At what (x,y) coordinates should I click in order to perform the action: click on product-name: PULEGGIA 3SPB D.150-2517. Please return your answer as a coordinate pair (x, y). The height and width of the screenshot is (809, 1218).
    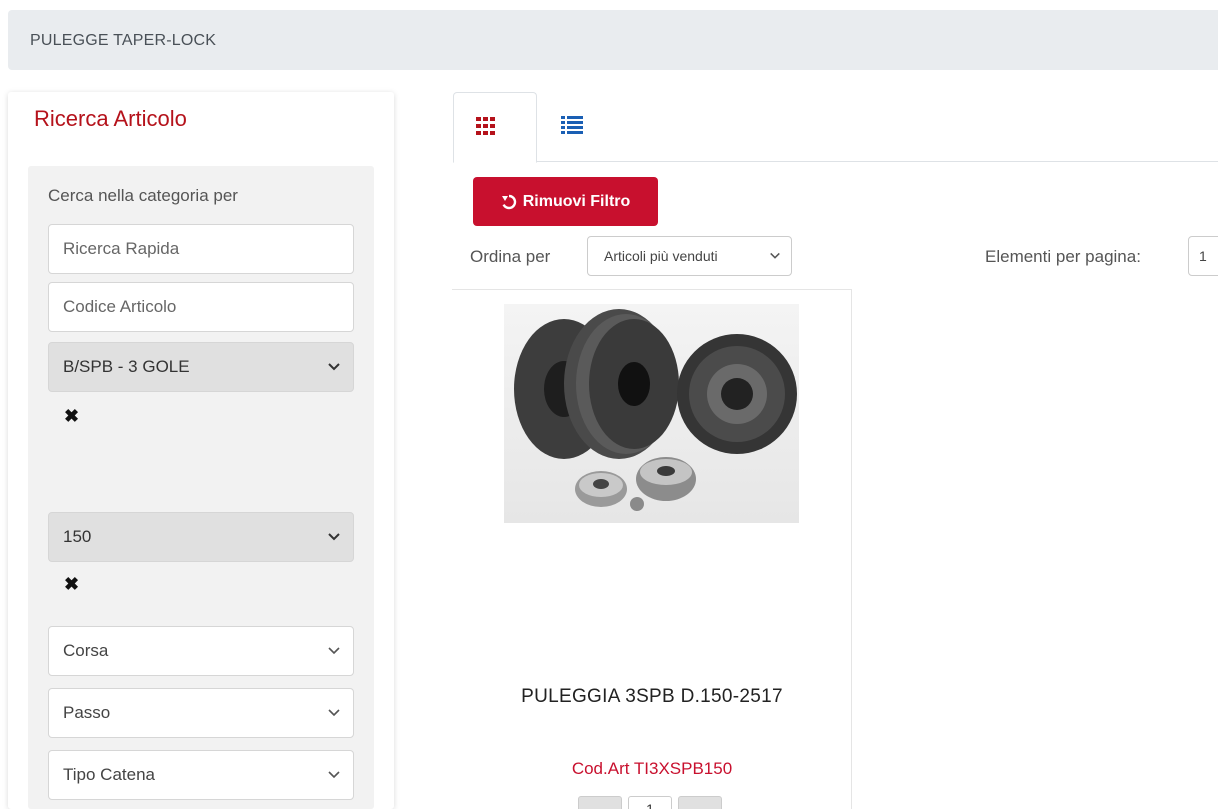
    Looking at the image, I should click on (652, 697).